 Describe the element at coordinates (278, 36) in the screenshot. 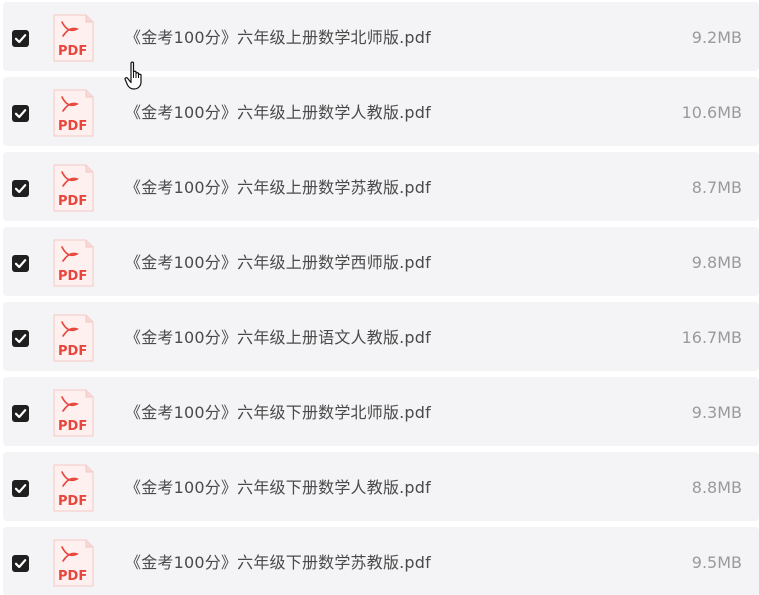

I see `file-name: 《金考100分》六年级上册数学北师版.pdf` at that location.